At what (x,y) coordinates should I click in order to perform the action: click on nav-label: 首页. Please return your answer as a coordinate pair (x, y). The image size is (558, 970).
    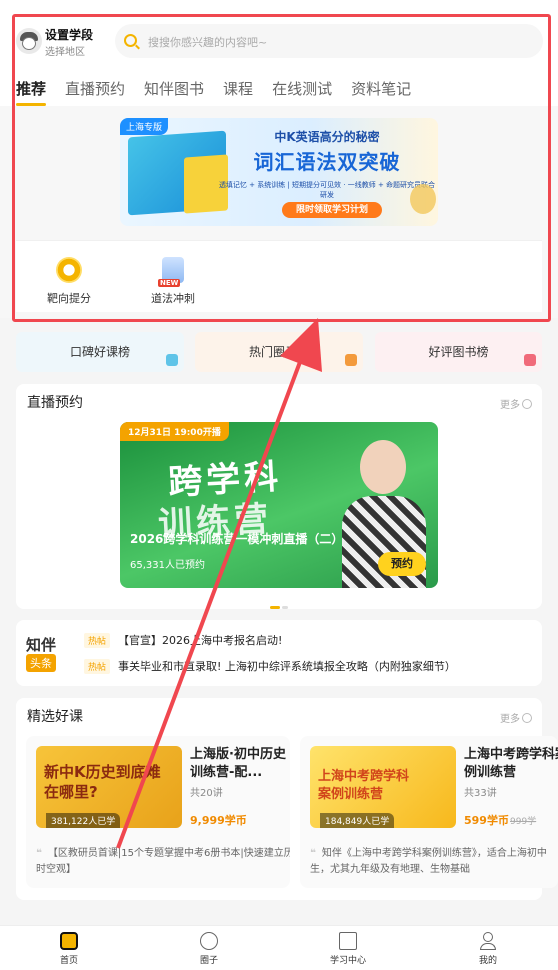
    Looking at the image, I should click on (68, 961).